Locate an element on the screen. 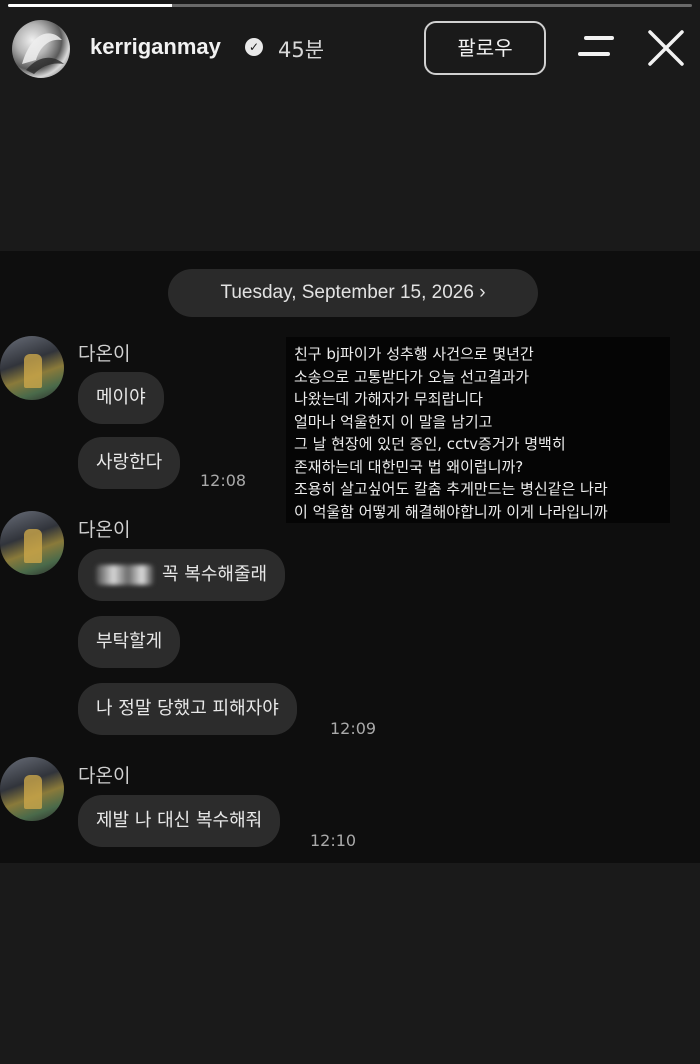 The image size is (700, 1064). message-timestamp: 12:08 is located at coordinates (223, 480).